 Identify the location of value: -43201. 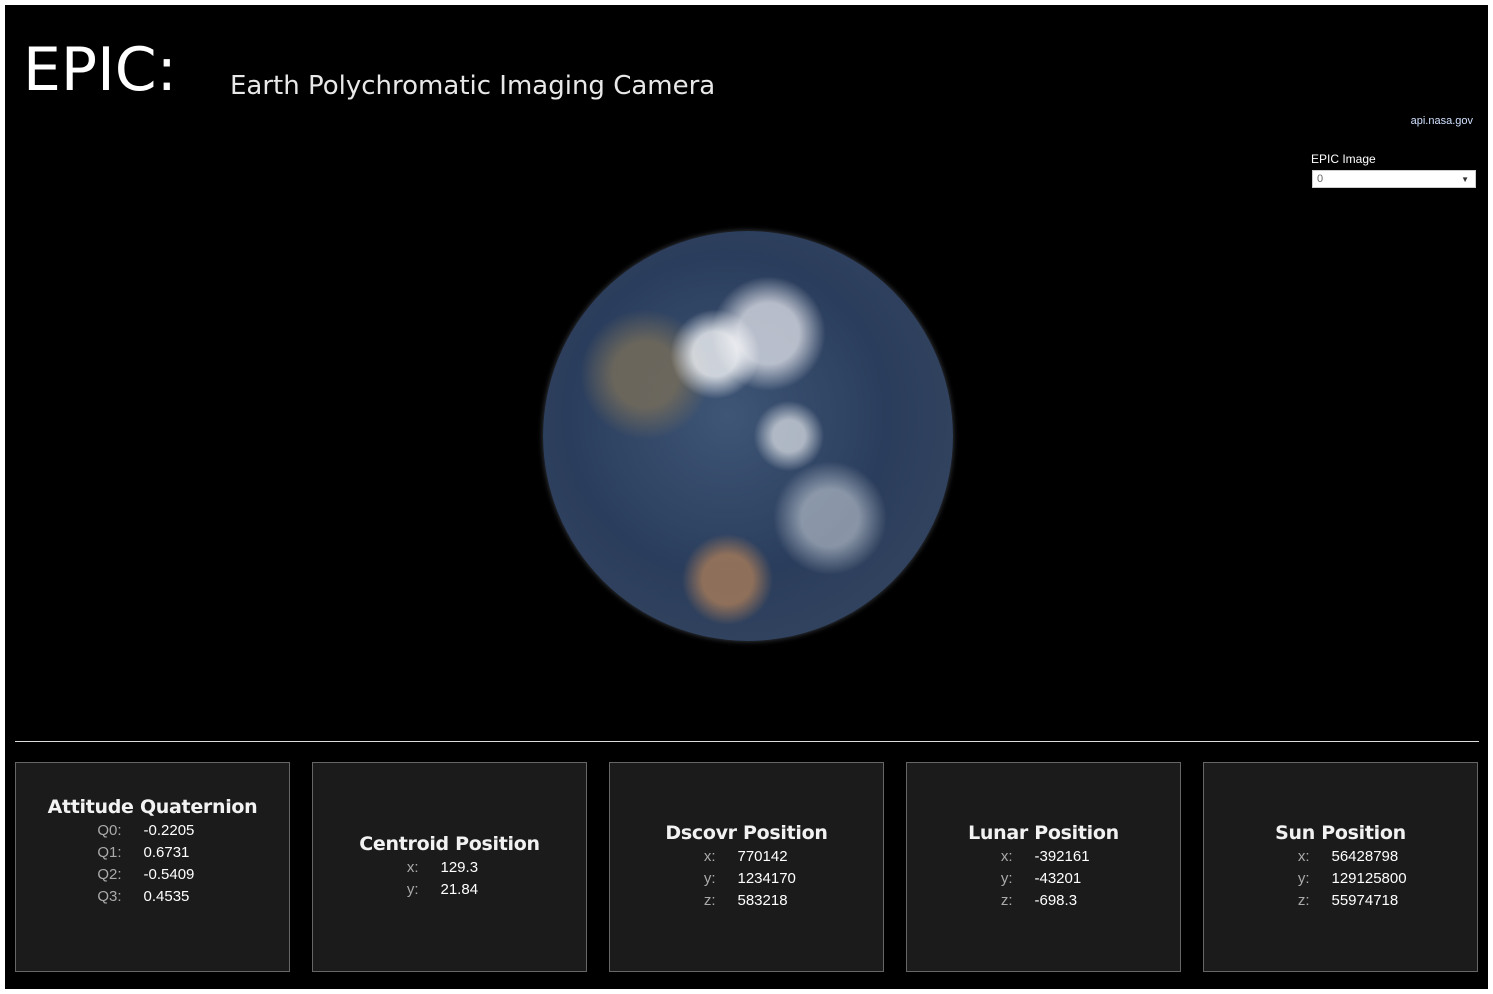
(1058, 878).